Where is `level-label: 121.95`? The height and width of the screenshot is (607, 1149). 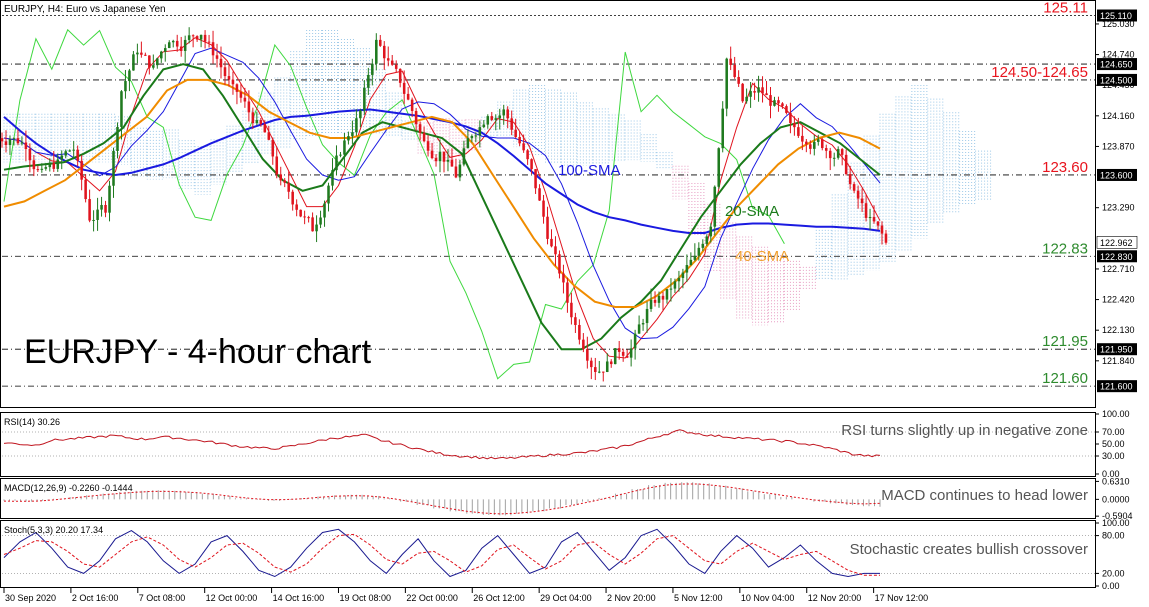 level-label: 121.95 is located at coordinates (1065, 341).